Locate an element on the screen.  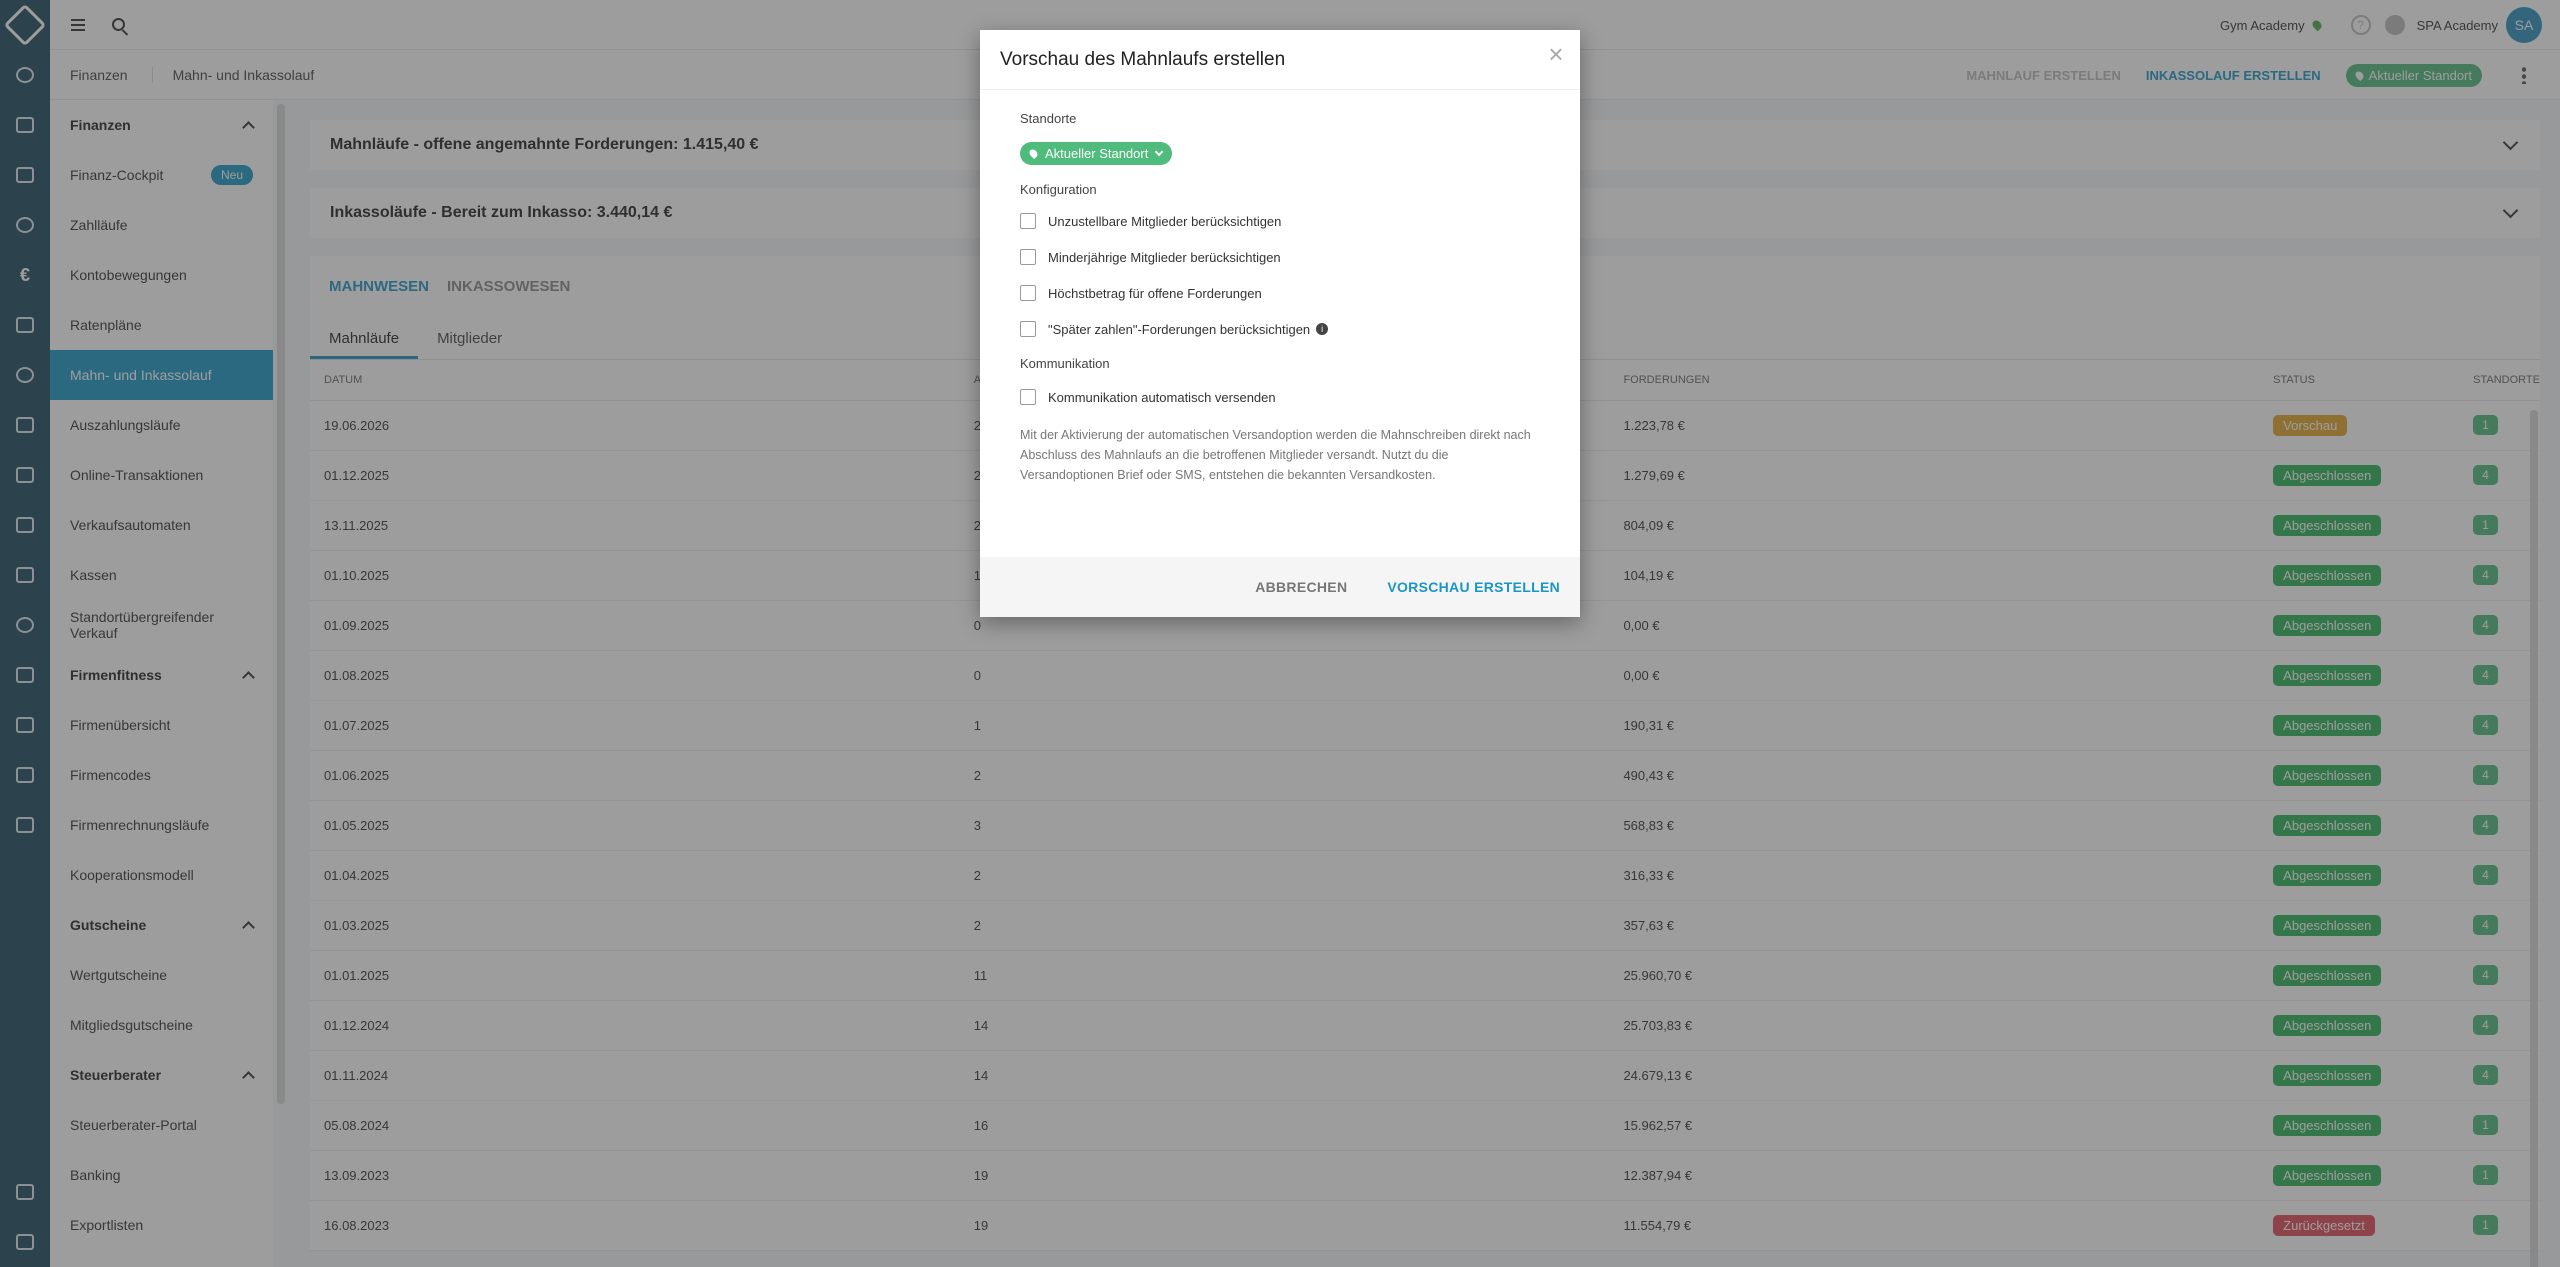
option-hoechstbetrag: Höchstbetrag für offene Forderungen is located at coordinates (1280, 293).